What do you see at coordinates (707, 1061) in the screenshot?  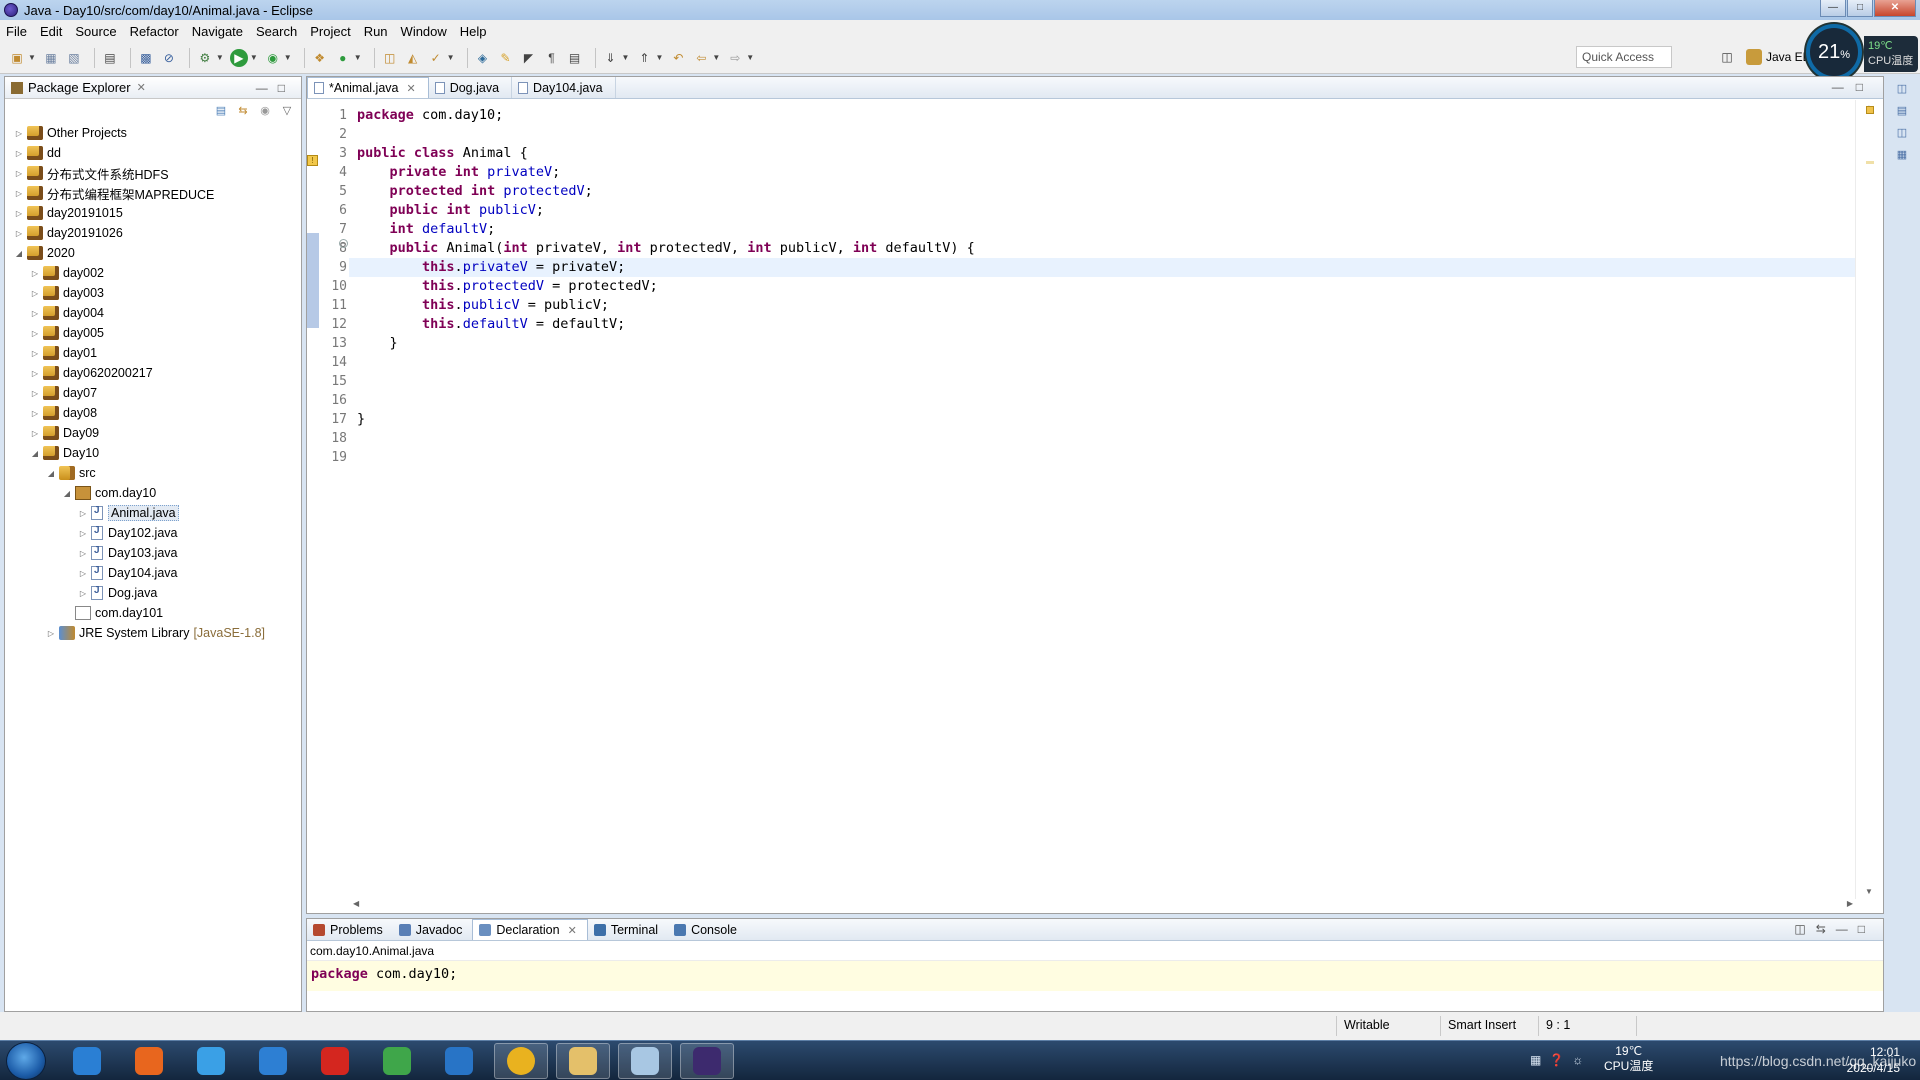 I see `eclipse-taskbar-button` at bounding box center [707, 1061].